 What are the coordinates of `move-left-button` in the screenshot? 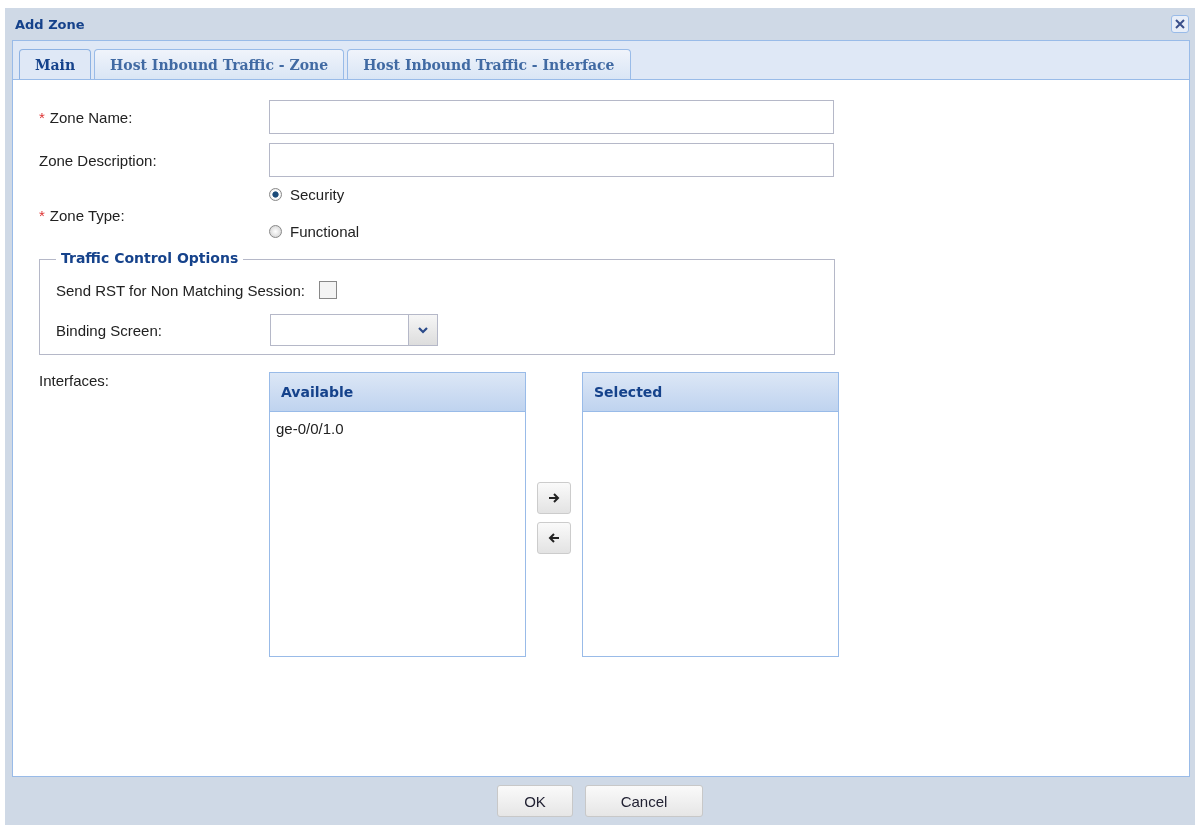 It's located at (554, 538).